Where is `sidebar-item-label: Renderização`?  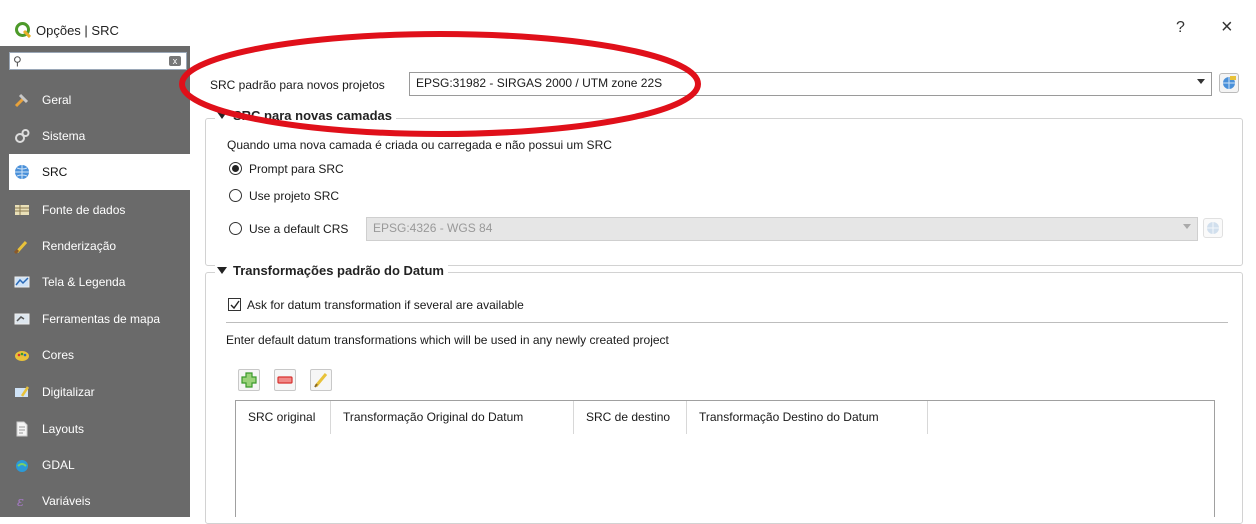
sidebar-item-label: Renderização is located at coordinates (79, 246).